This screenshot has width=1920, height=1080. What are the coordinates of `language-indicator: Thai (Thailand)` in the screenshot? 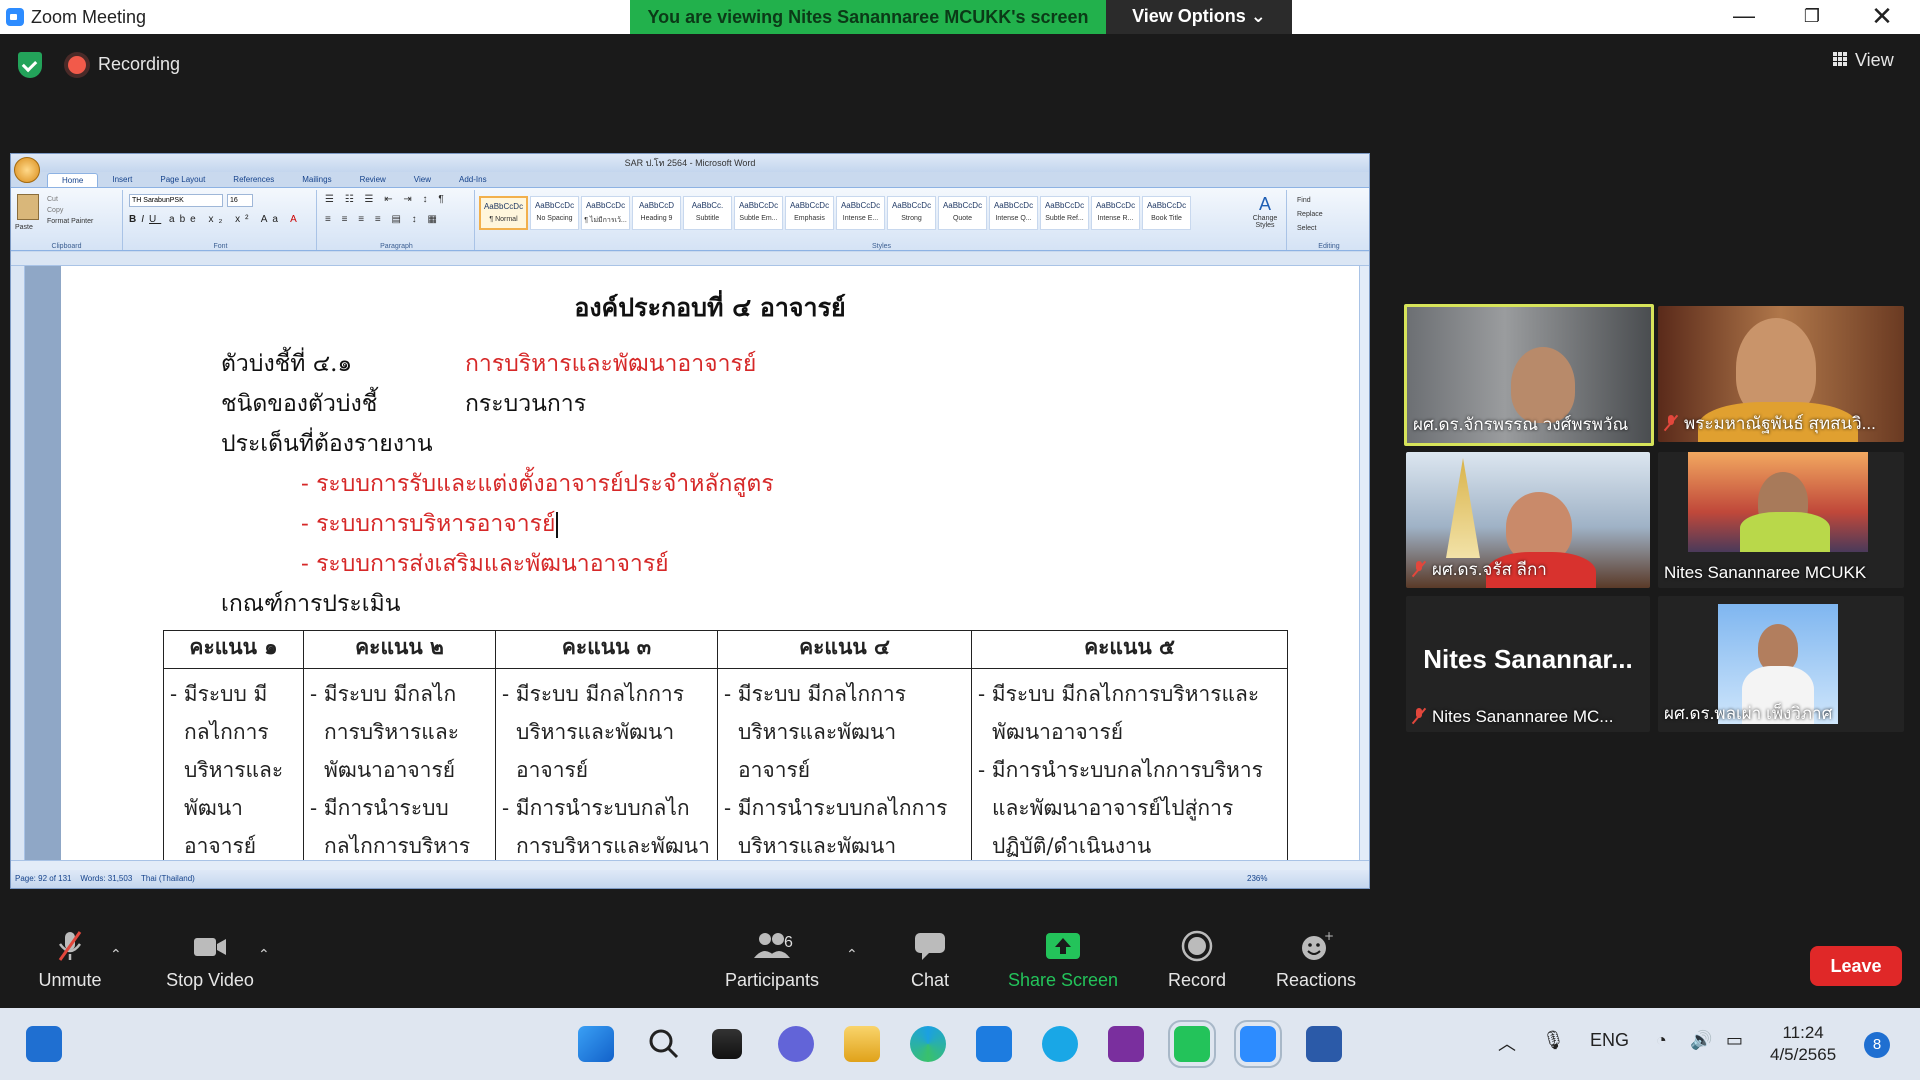 It's located at (168, 878).